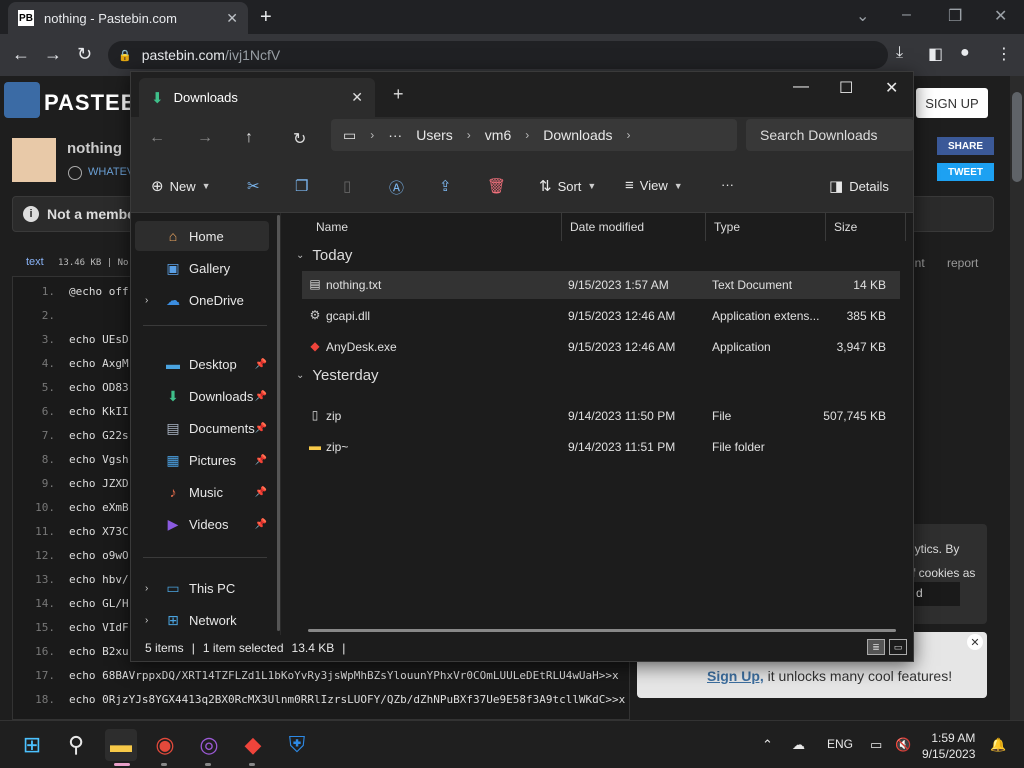 The width and height of the screenshot is (1024, 768). Describe the element at coordinates (534, 135) in the screenshot. I see `breadcrumb: ▭ › ··· Users › vm6 › Downloads ›` at that location.